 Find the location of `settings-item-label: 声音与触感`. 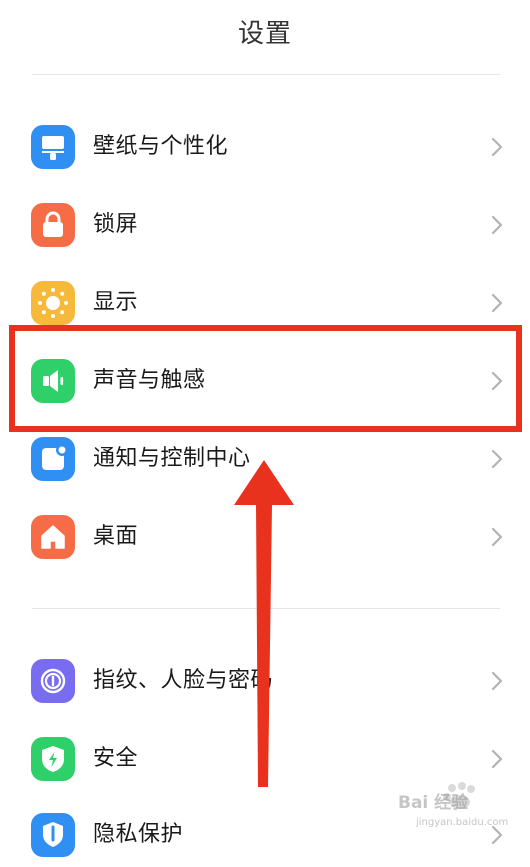

settings-item-label: 声音与触感 is located at coordinates (149, 380).